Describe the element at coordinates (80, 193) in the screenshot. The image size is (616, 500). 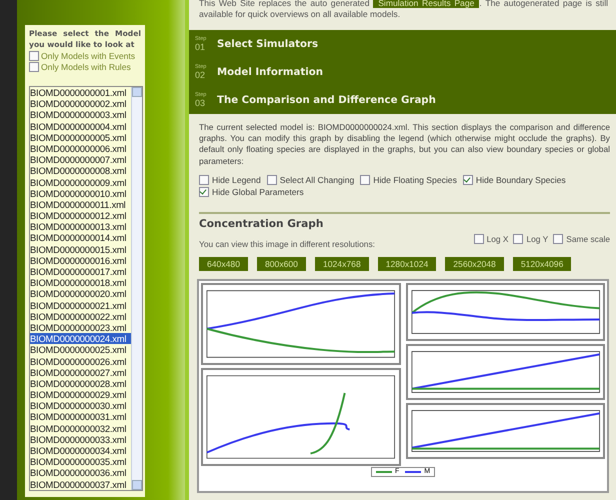
I see `list-item: BIOMD0000000010.xml` at that location.